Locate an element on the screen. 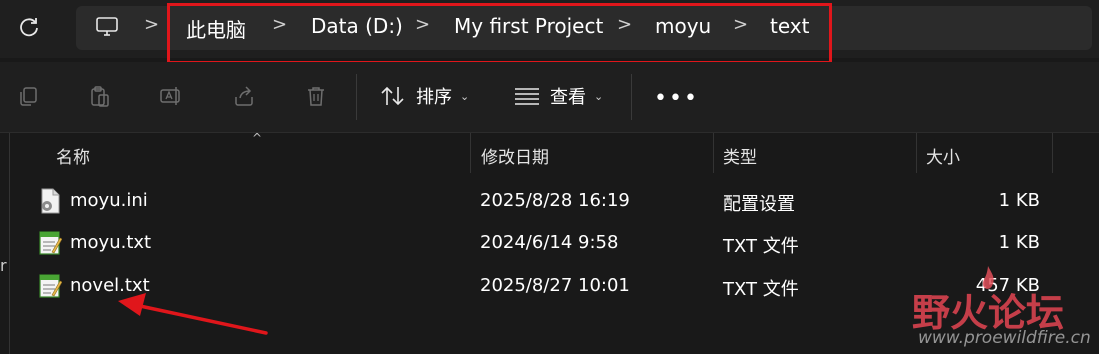 The width and height of the screenshot is (1099, 354). paste-icon is located at coordinates (100, 96).